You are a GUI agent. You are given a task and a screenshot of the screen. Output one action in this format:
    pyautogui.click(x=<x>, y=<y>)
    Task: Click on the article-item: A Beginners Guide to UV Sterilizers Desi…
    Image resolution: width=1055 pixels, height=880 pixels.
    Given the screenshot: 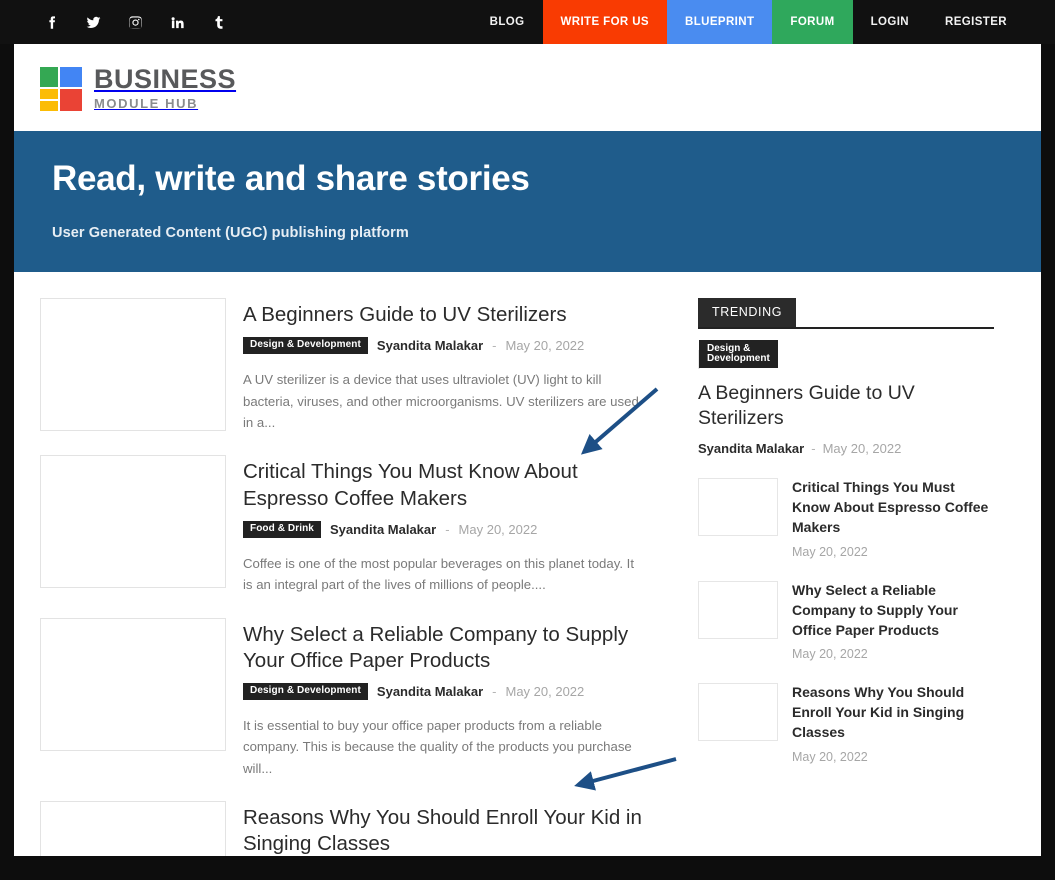 What is the action you would take?
    pyautogui.click(x=350, y=365)
    